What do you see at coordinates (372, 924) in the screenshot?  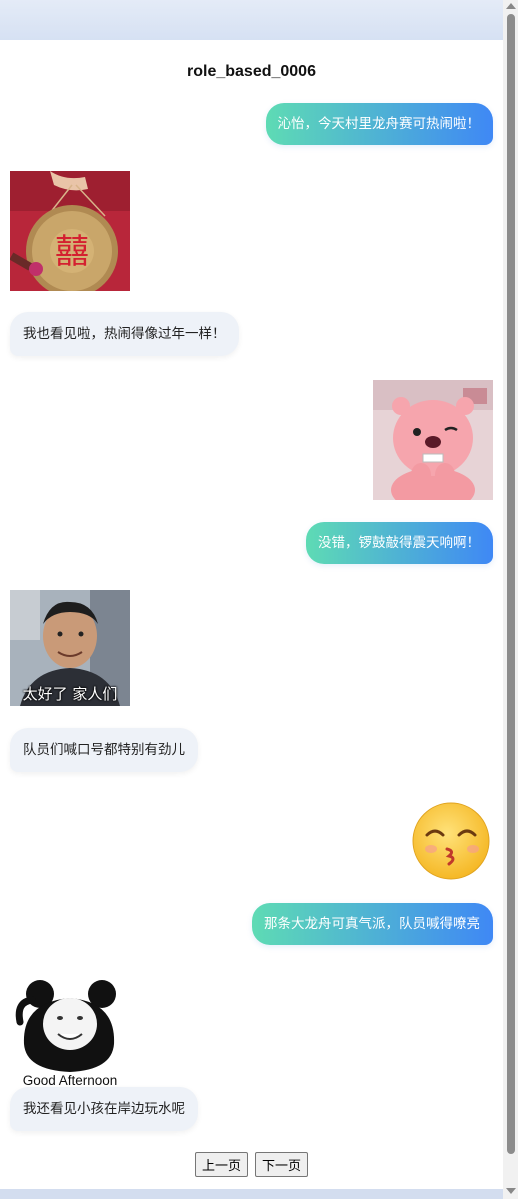 I see `outgoing-message: 那条大龙舟可真气派，队员喊得嘹亮` at bounding box center [372, 924].